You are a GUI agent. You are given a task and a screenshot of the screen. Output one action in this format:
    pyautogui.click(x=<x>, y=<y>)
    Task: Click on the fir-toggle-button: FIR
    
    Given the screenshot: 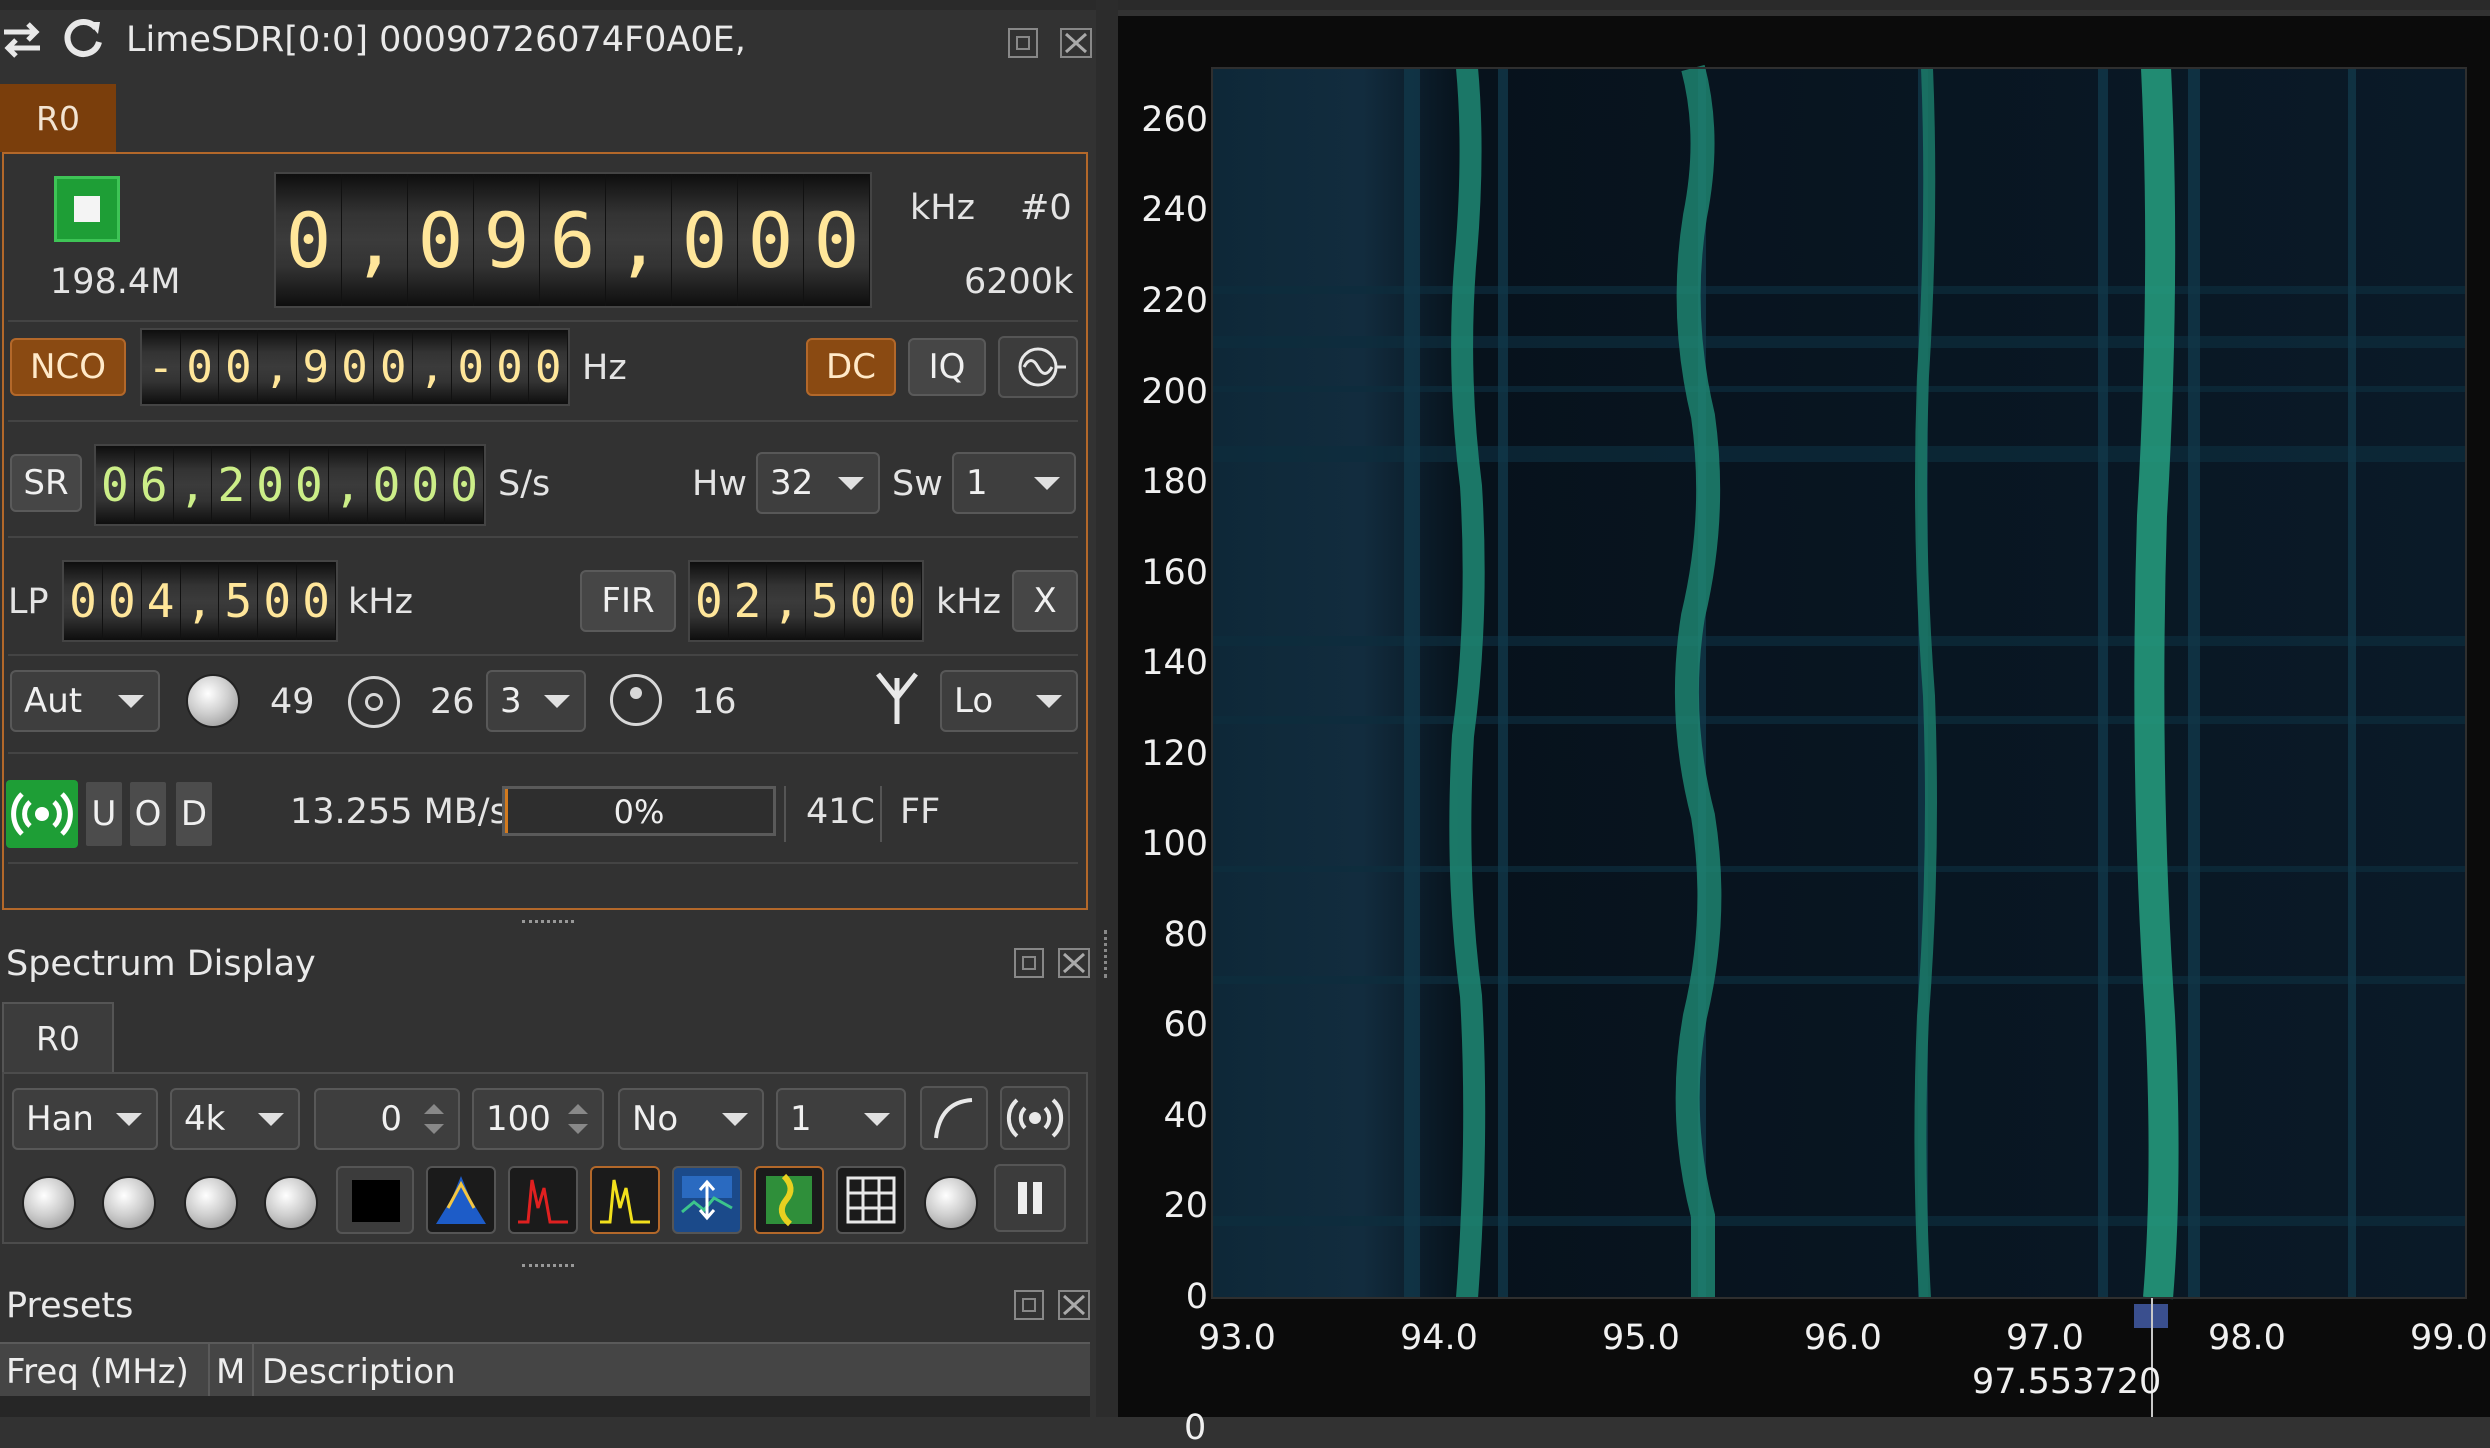 What is the action you would take?
    pyautogui.click(x=628, y=601)
    